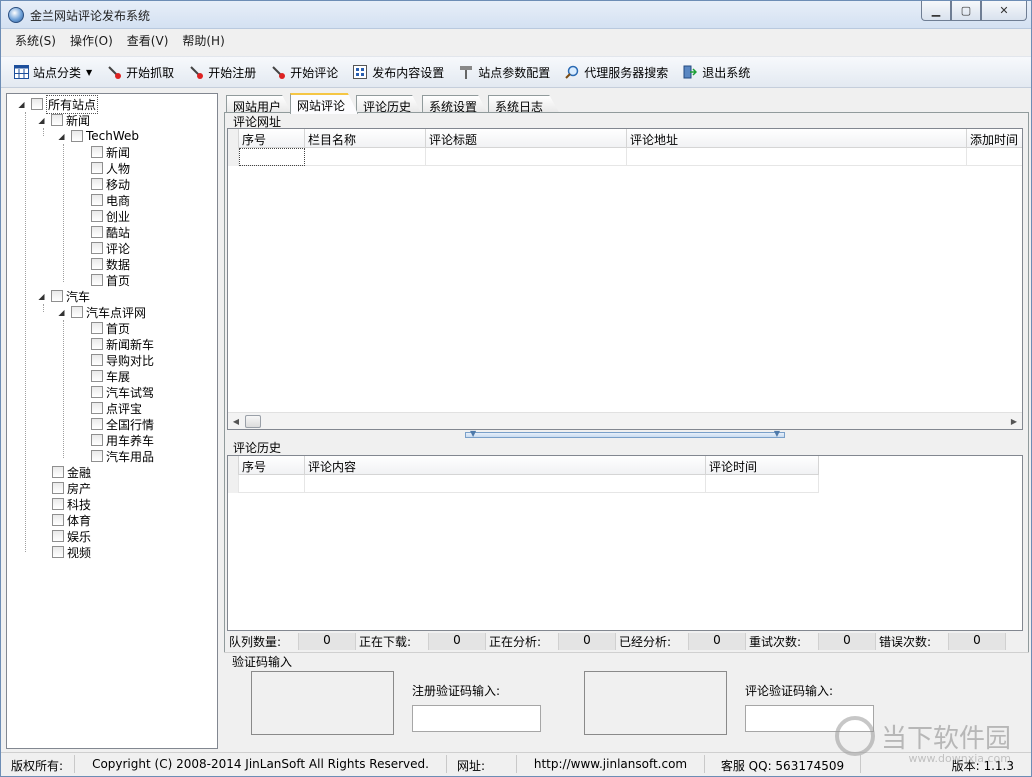  What do you see at coordinates (625, 433) in the screenshot?
I see `horizontal-splitter: ▼ ▼` at bounding box center [625, 433].